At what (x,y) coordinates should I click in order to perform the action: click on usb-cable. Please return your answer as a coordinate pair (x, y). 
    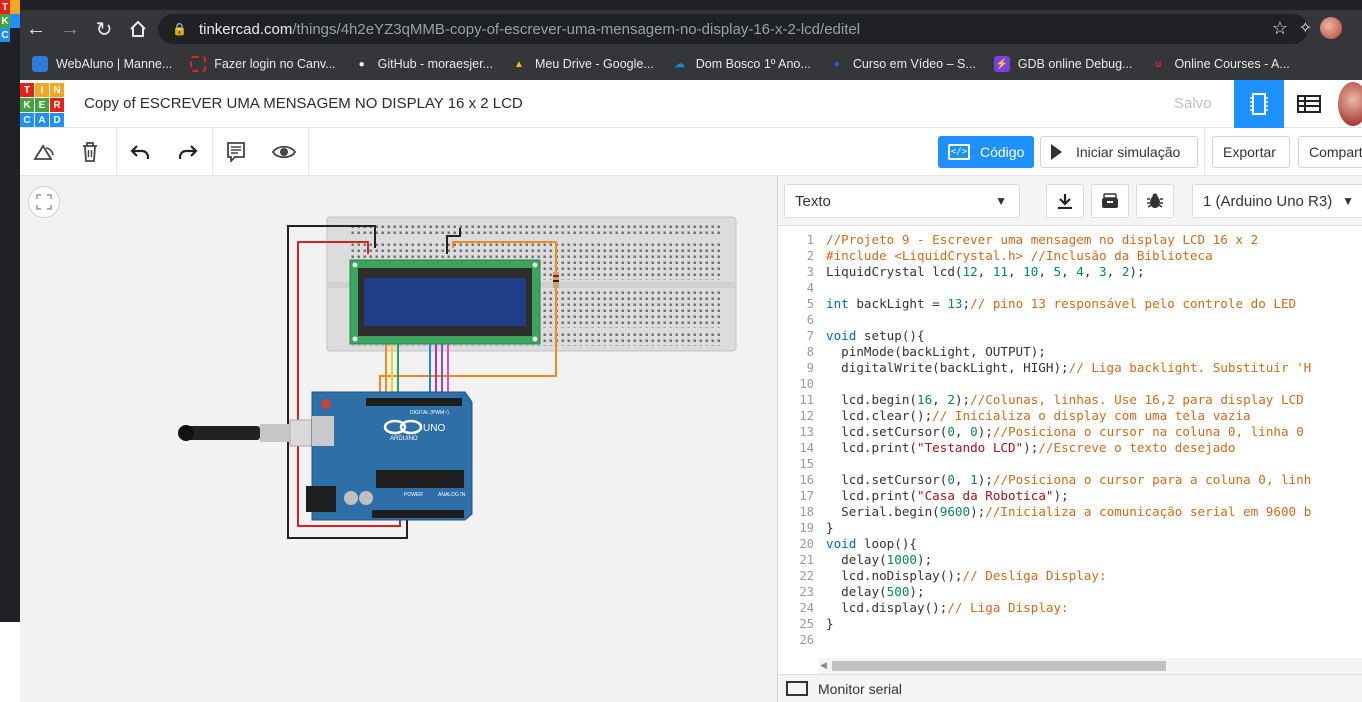
    Looking at the image, I should click on (255, 433).